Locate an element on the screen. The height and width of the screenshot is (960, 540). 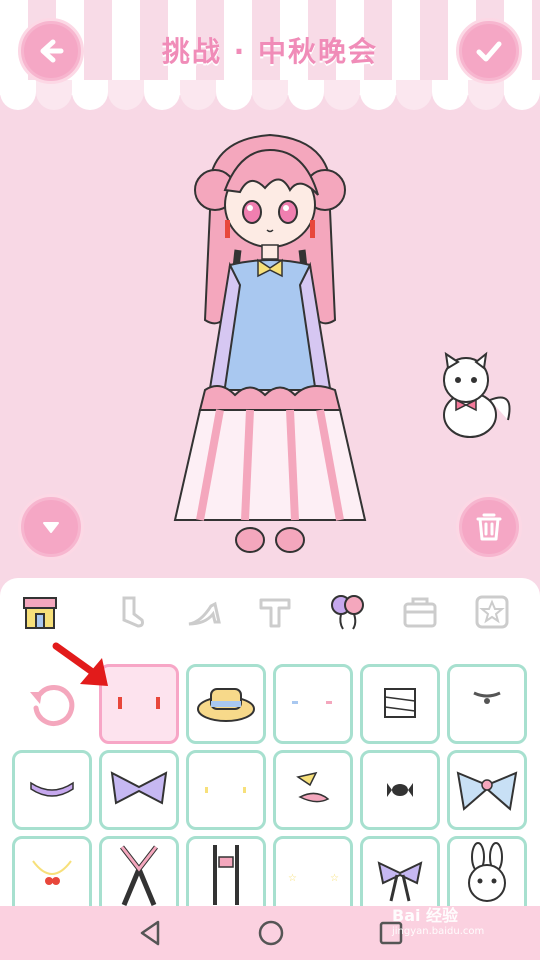
item-pink-ribbon is located at coordinates (139, 876).